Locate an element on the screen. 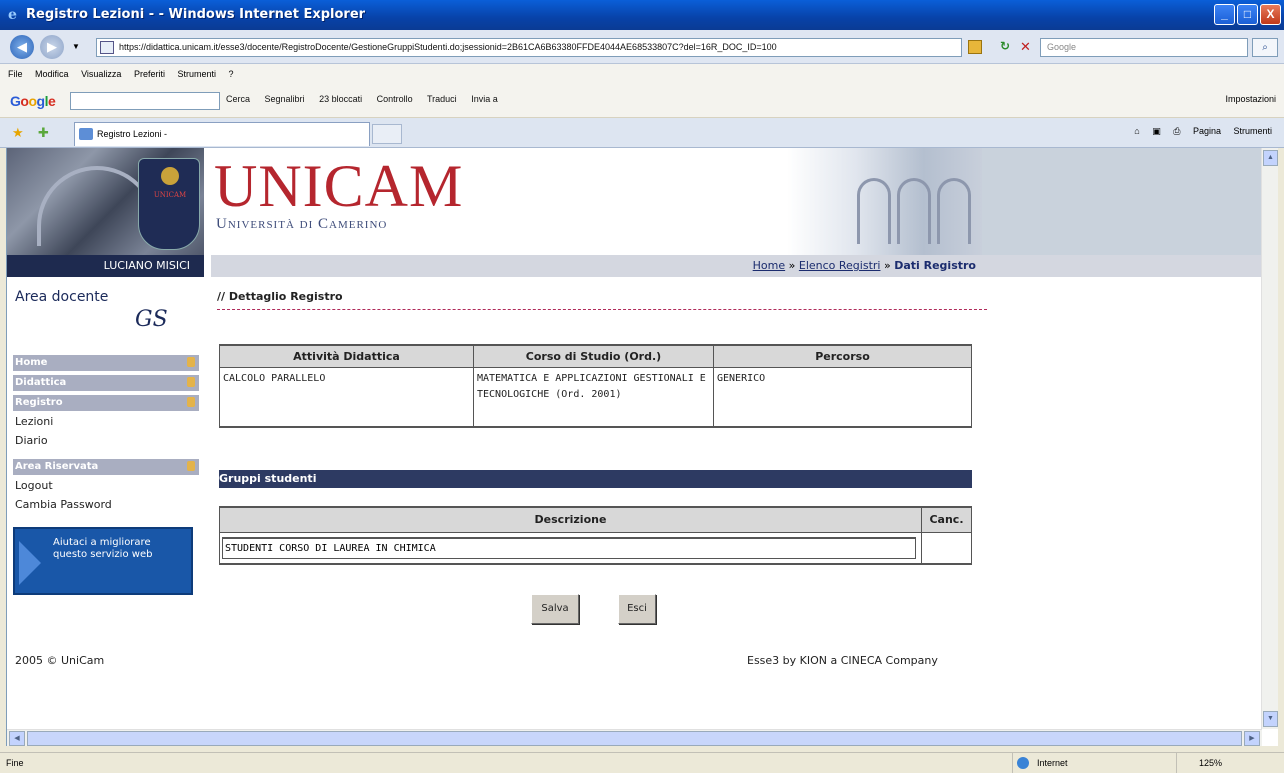  sidebar-item-registro: Registro is located at coordinates (106, 403).